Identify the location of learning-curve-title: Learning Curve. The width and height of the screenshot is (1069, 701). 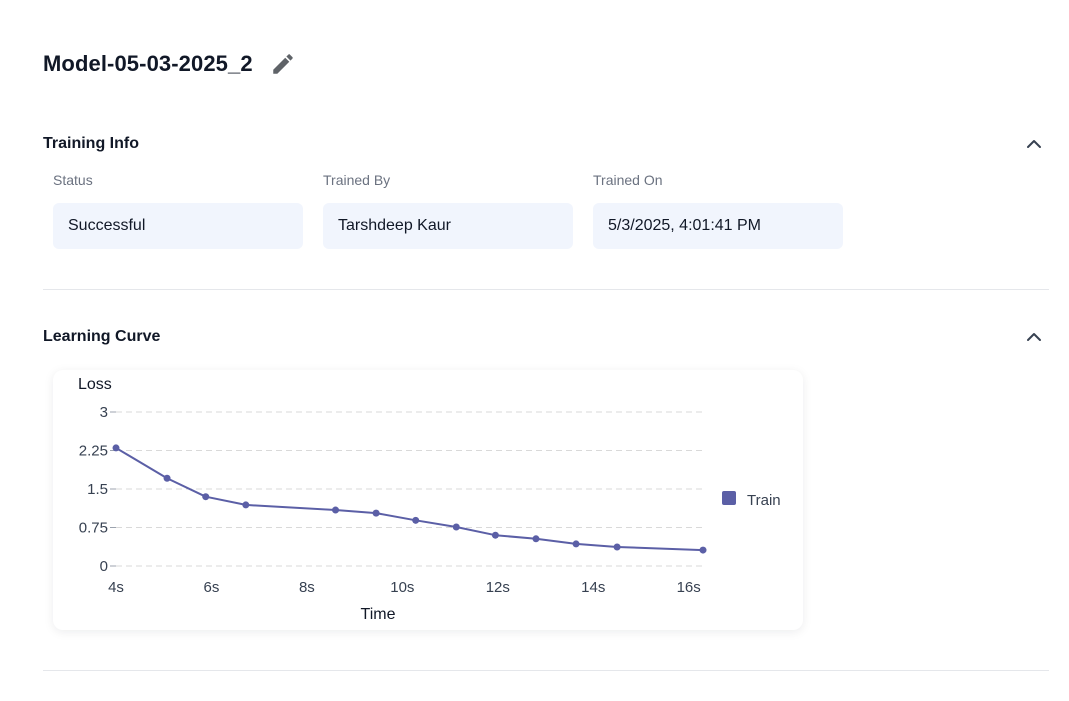
(102, 336).